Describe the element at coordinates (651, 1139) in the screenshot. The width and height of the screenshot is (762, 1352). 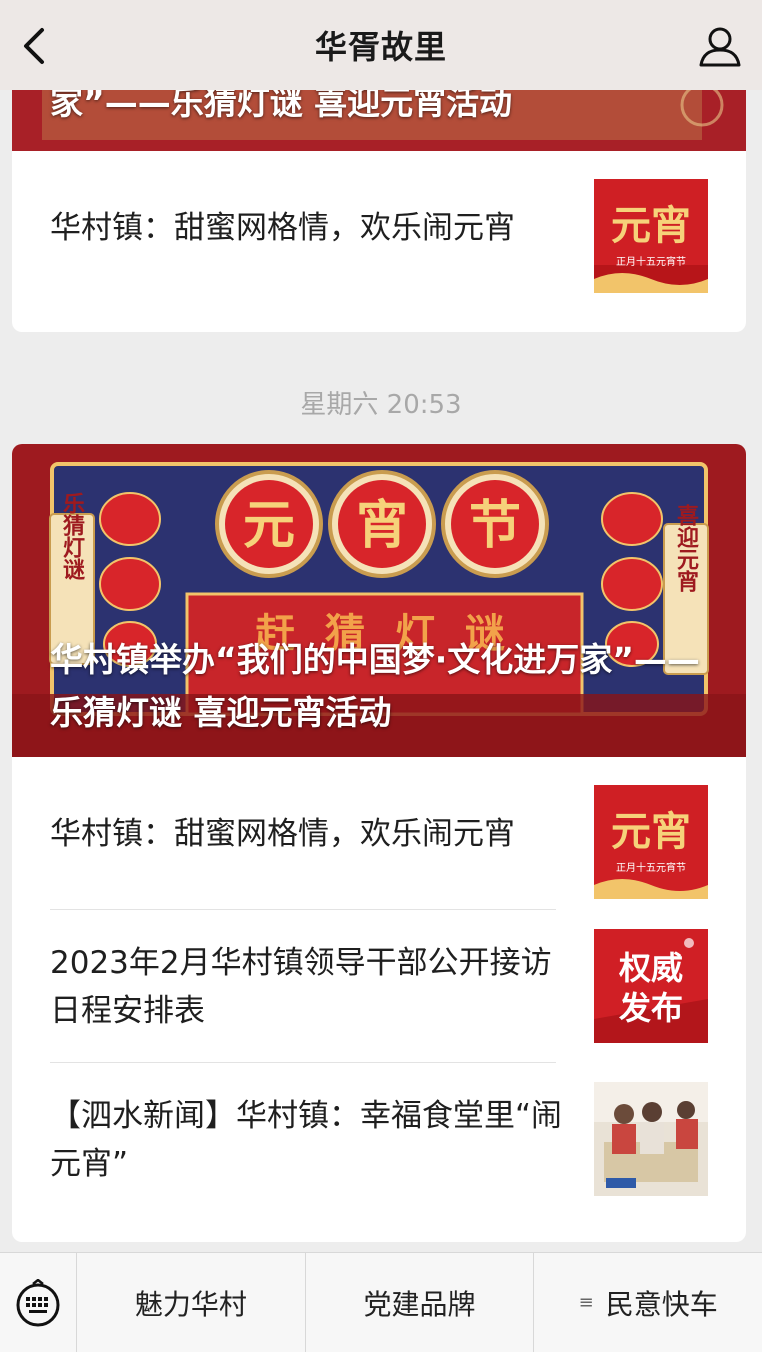
I see `article-thumbnail` at that location.